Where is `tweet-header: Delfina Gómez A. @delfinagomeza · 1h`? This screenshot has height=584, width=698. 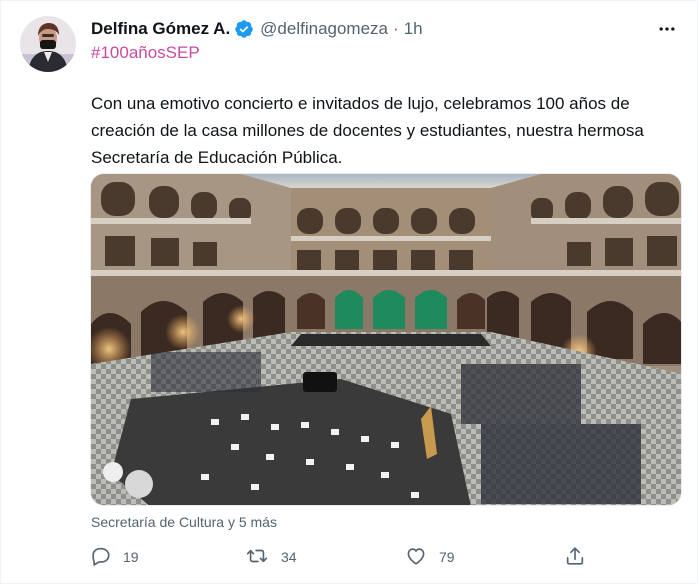
tweet-header: Delfina Gómez A. @delfinagomeza · 1h is located at coordinates (257, 29).